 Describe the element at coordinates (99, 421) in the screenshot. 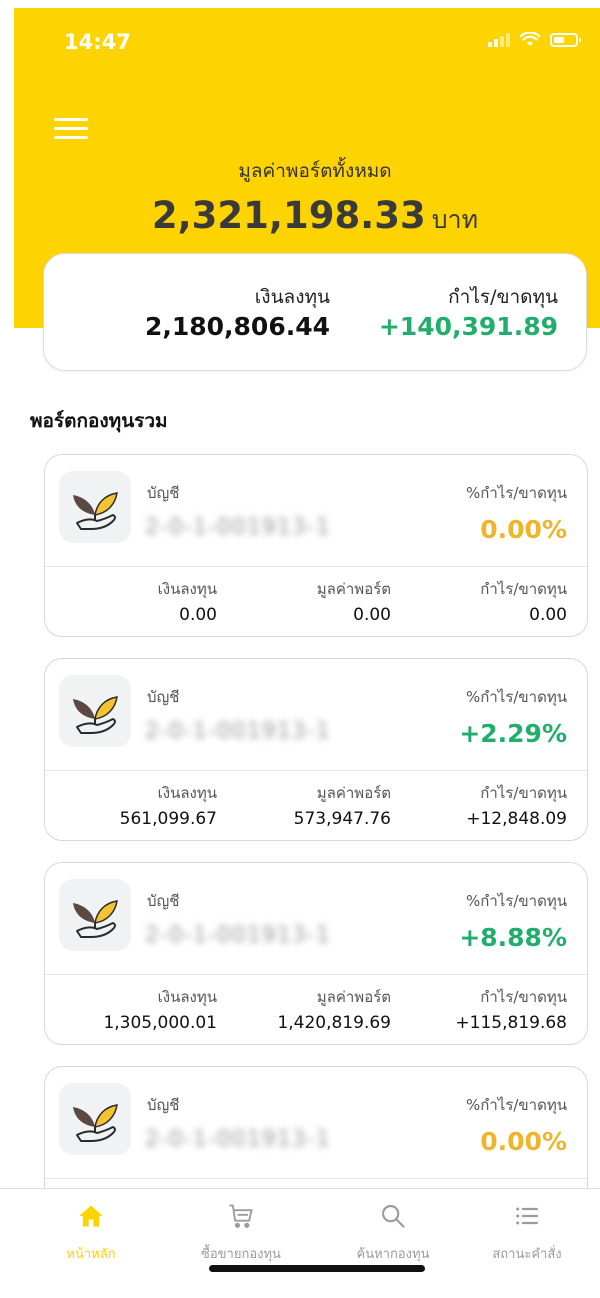

I see `section-title: พอร์ตกองทุนรวม` at that location.